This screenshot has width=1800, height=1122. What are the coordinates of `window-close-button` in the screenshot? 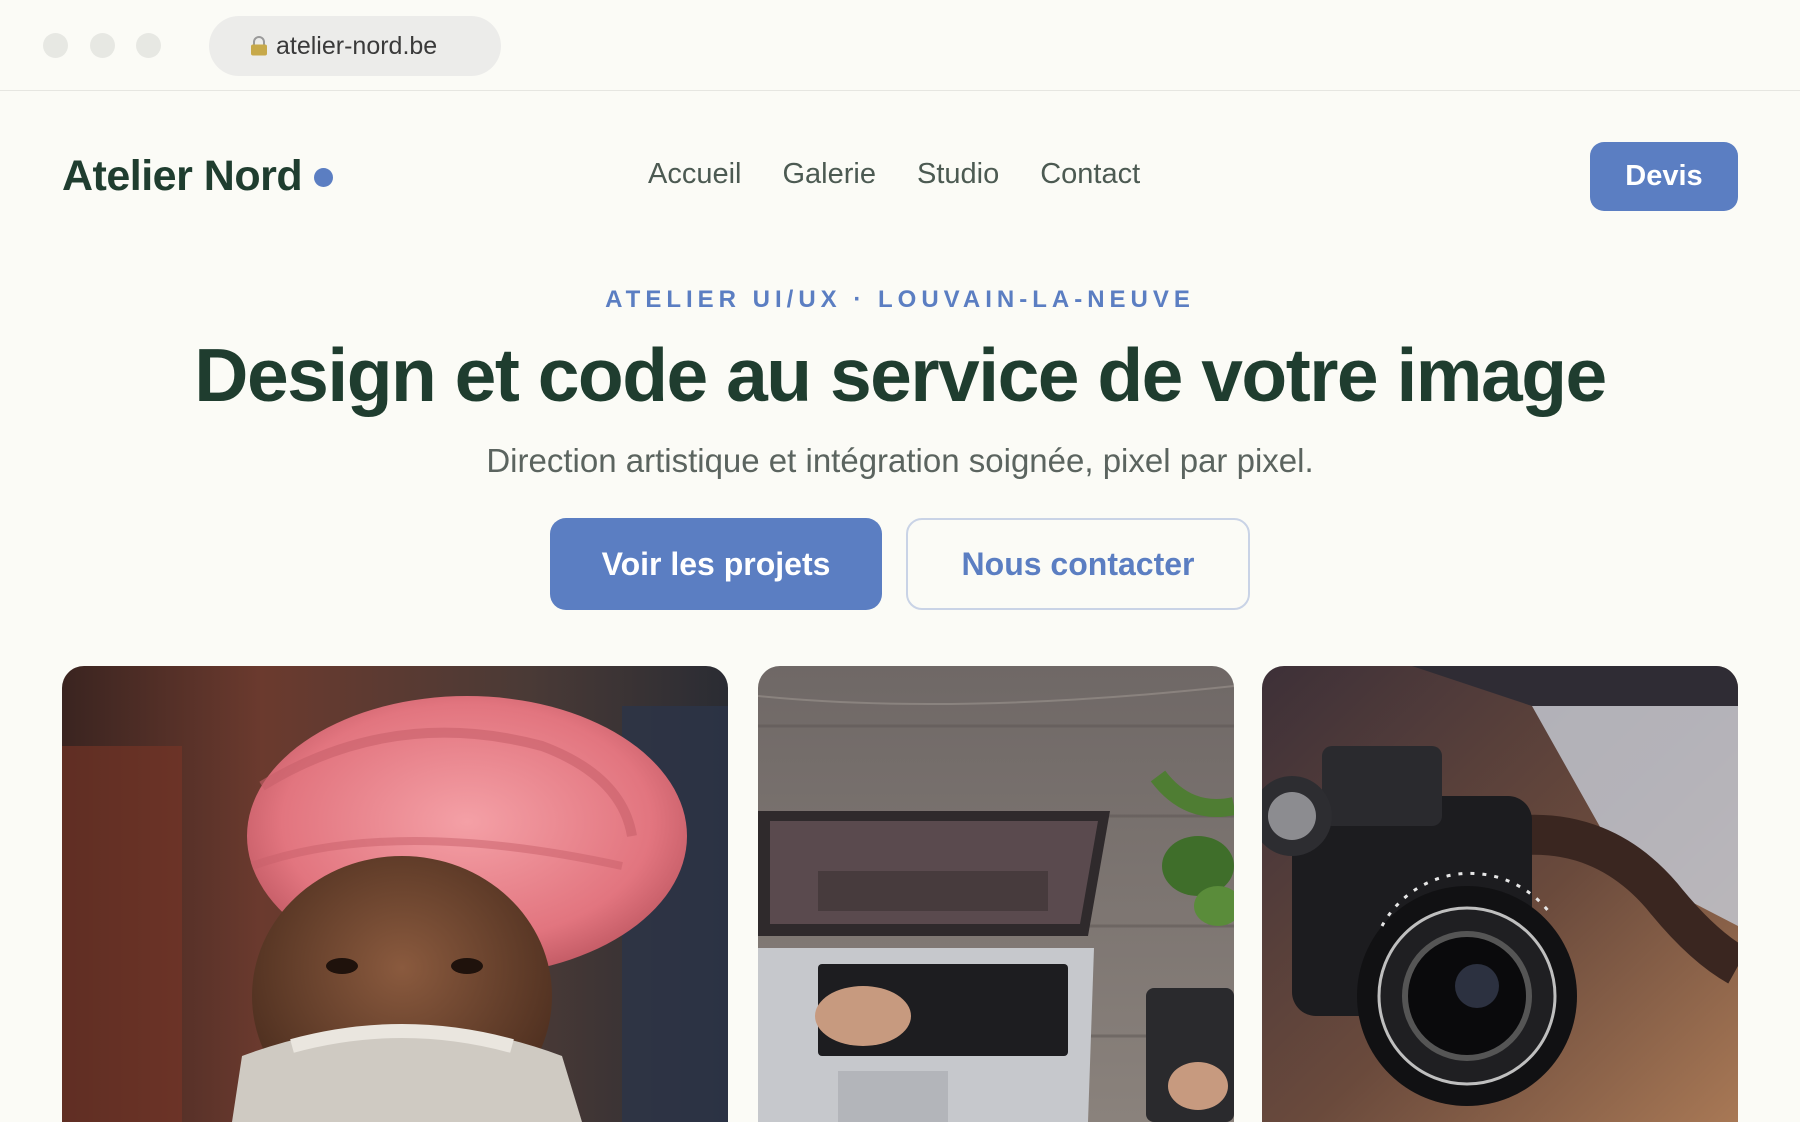 It's located at (55, 45).